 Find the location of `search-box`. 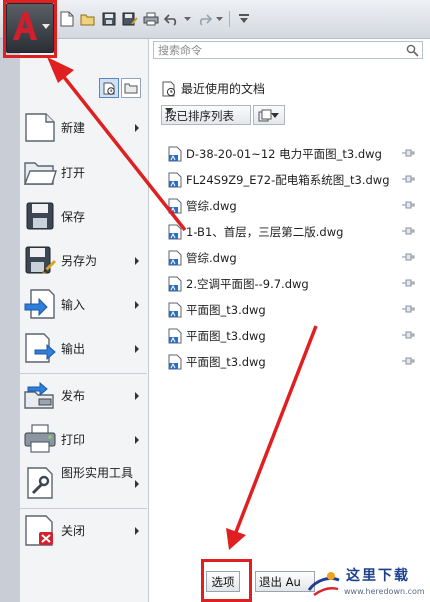

search-box is located at coordinates (288, 50).